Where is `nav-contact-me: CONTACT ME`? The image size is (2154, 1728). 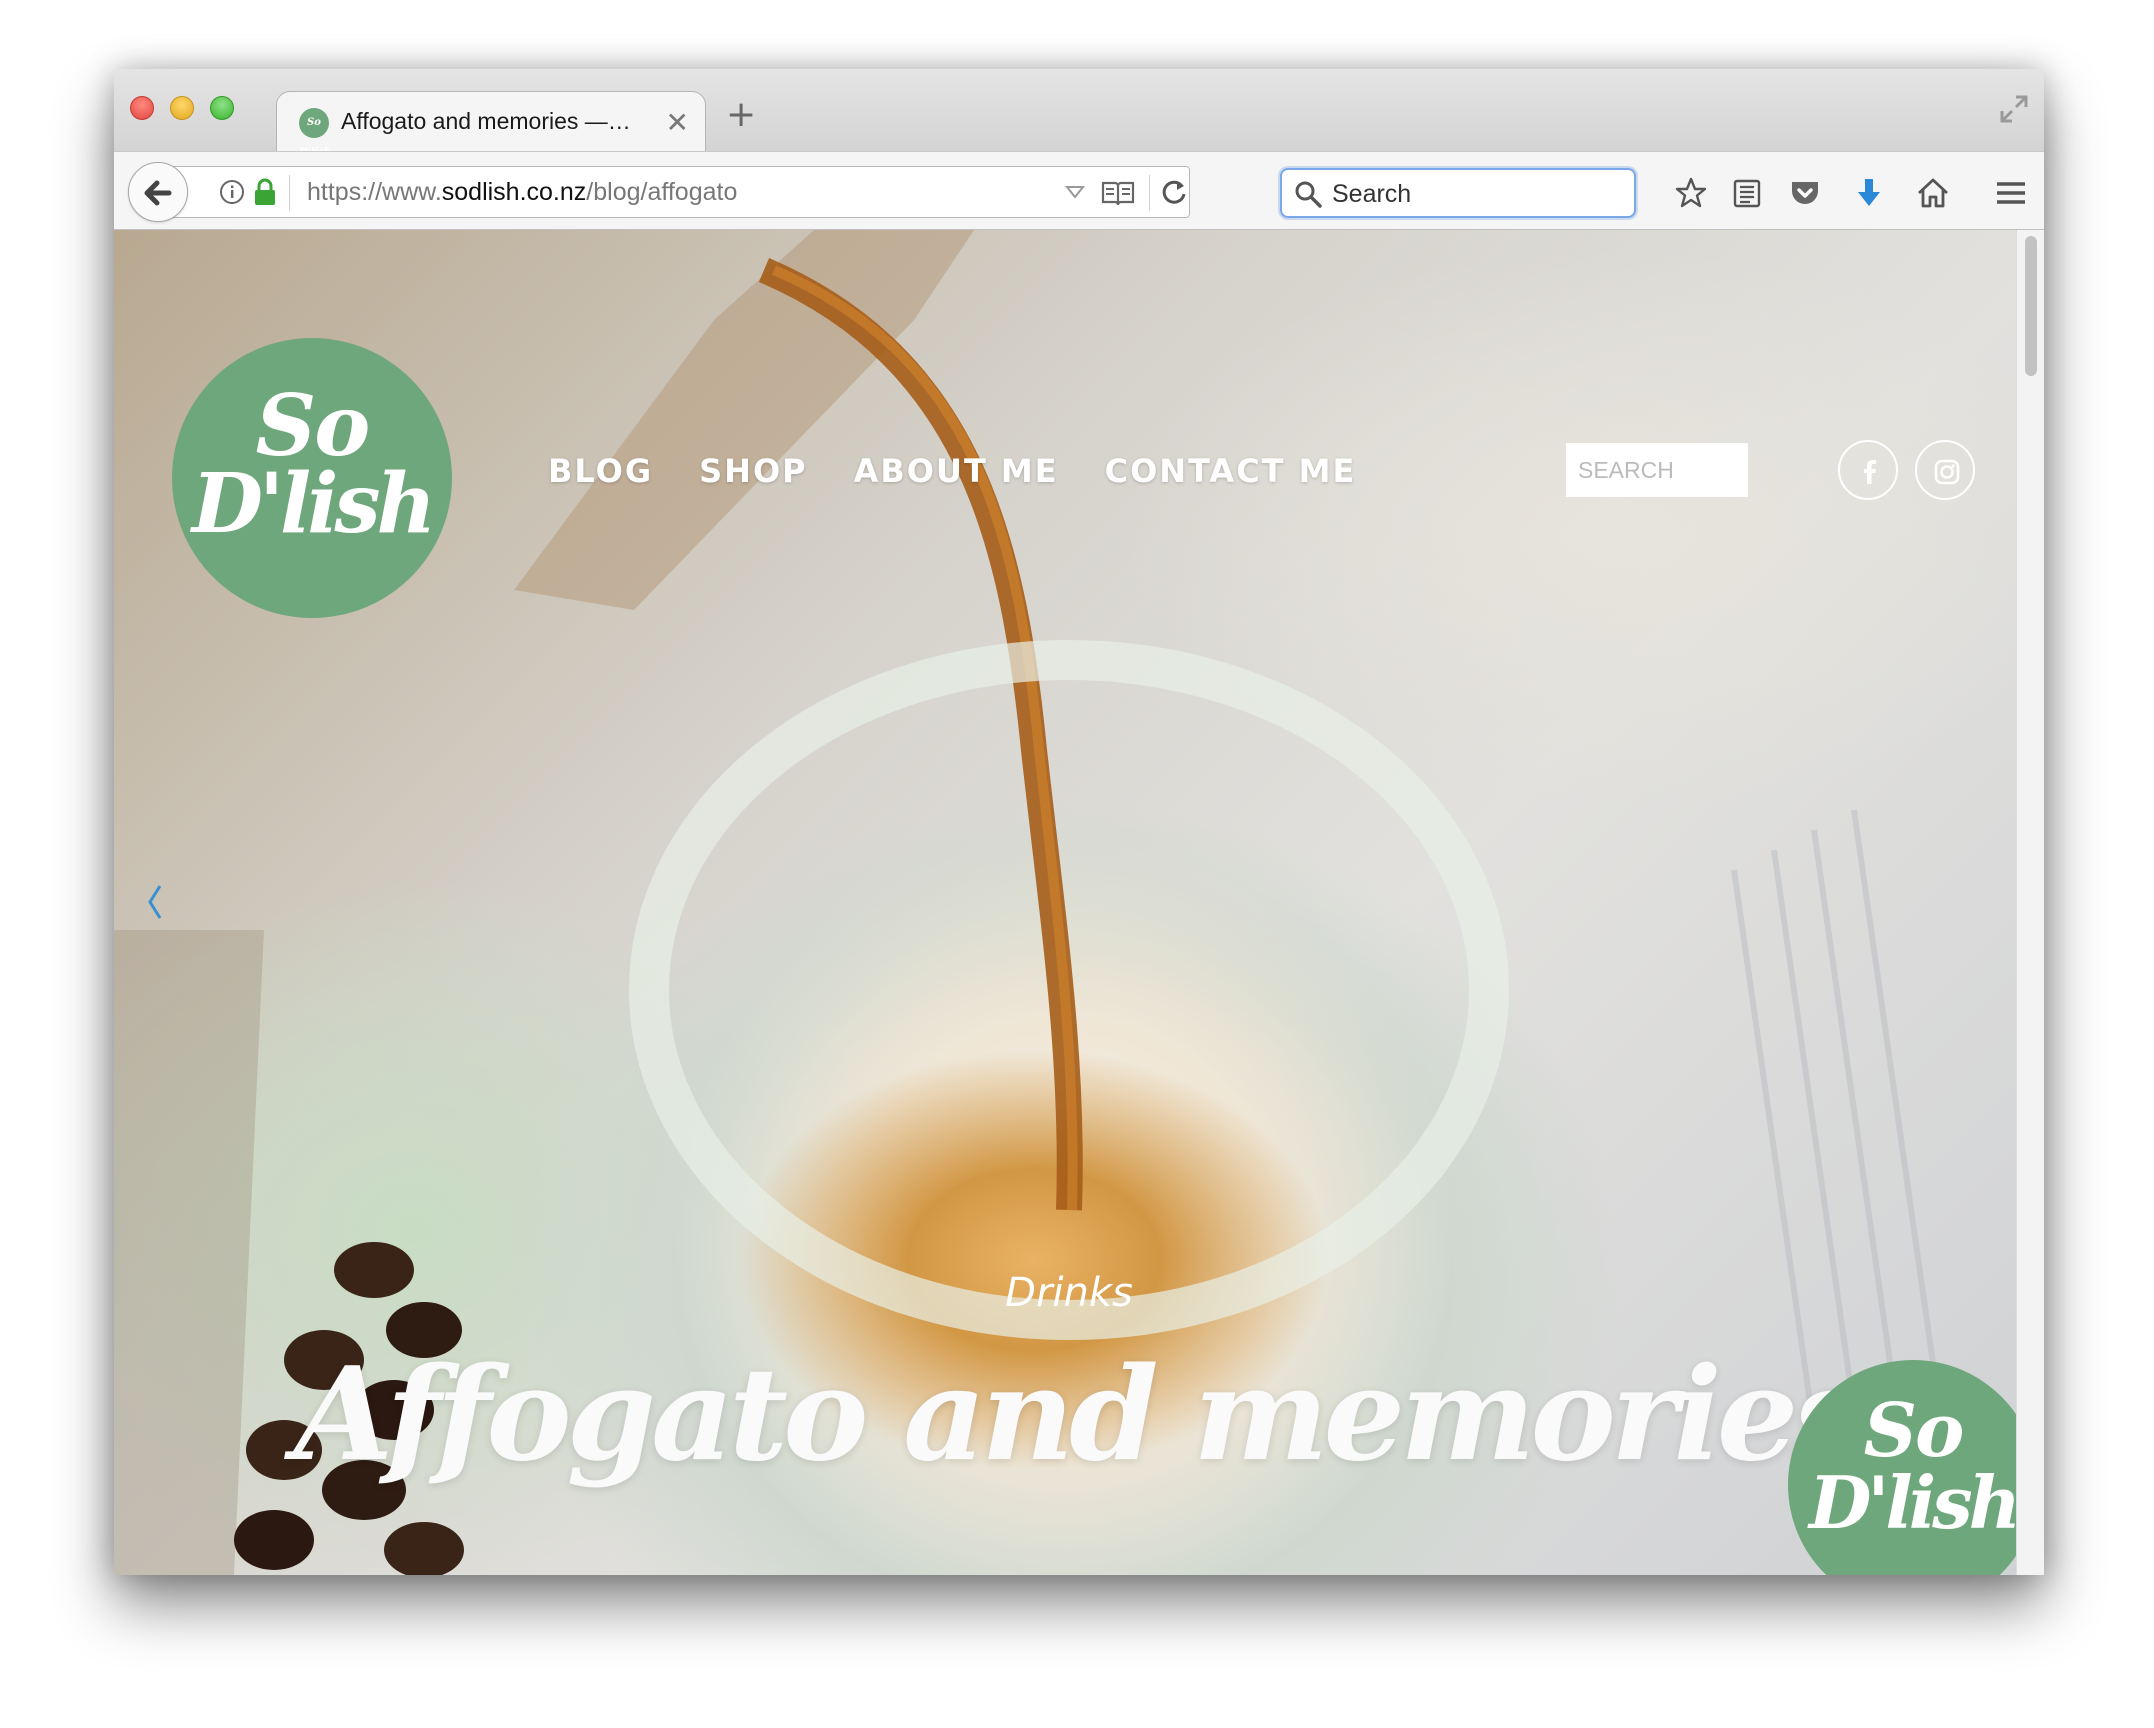
nav-contact-me: CONTACT ME is located at coordinates (1231, 471).